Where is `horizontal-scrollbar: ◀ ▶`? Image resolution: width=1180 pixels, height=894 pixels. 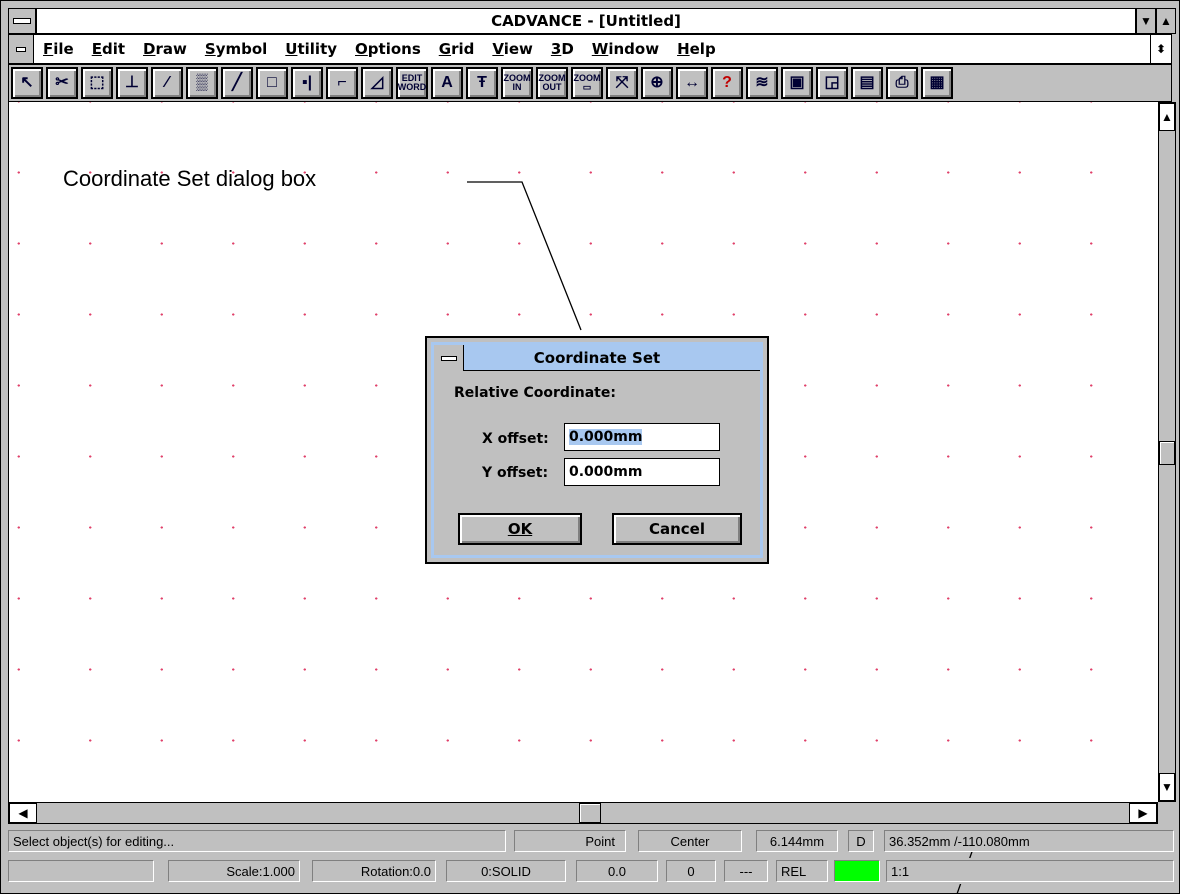 horizontal-scrollbar: ◀ ▶ is located at coordinates (583, 813).